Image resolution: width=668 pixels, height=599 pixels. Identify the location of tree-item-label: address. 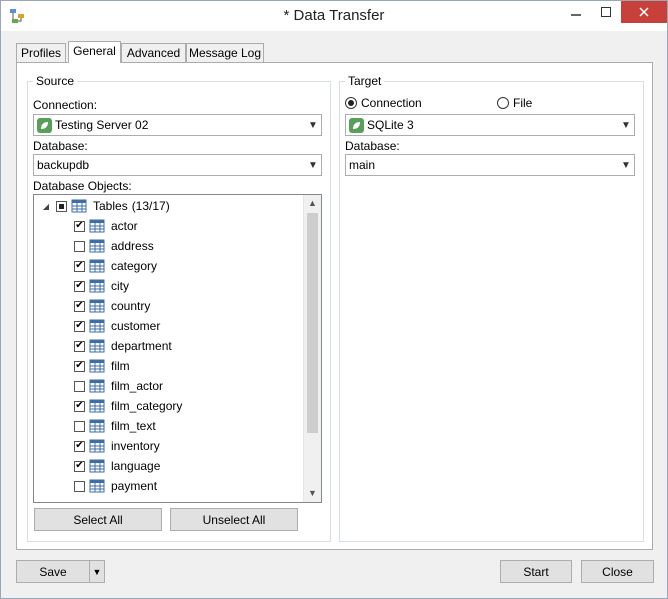
(132, 246).